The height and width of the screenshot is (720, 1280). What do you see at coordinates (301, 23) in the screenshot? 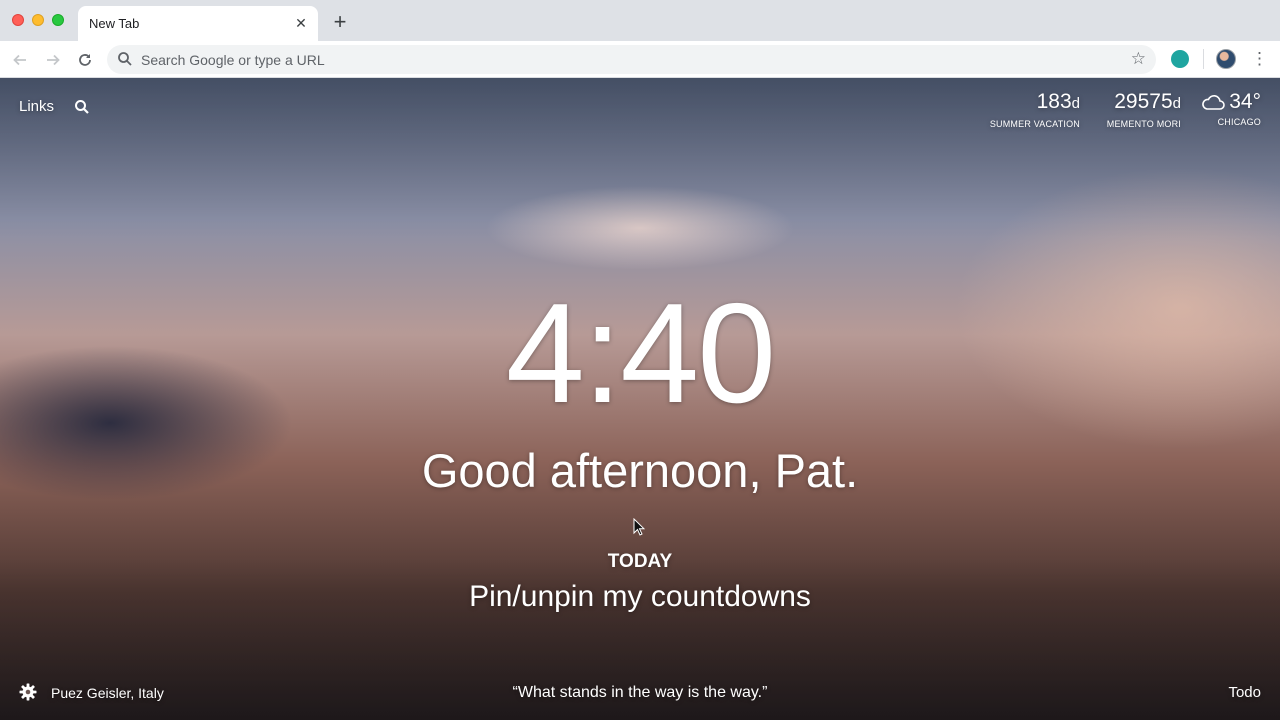
I see `tab-close-icon: ✕` at bounding box center [301, 23].